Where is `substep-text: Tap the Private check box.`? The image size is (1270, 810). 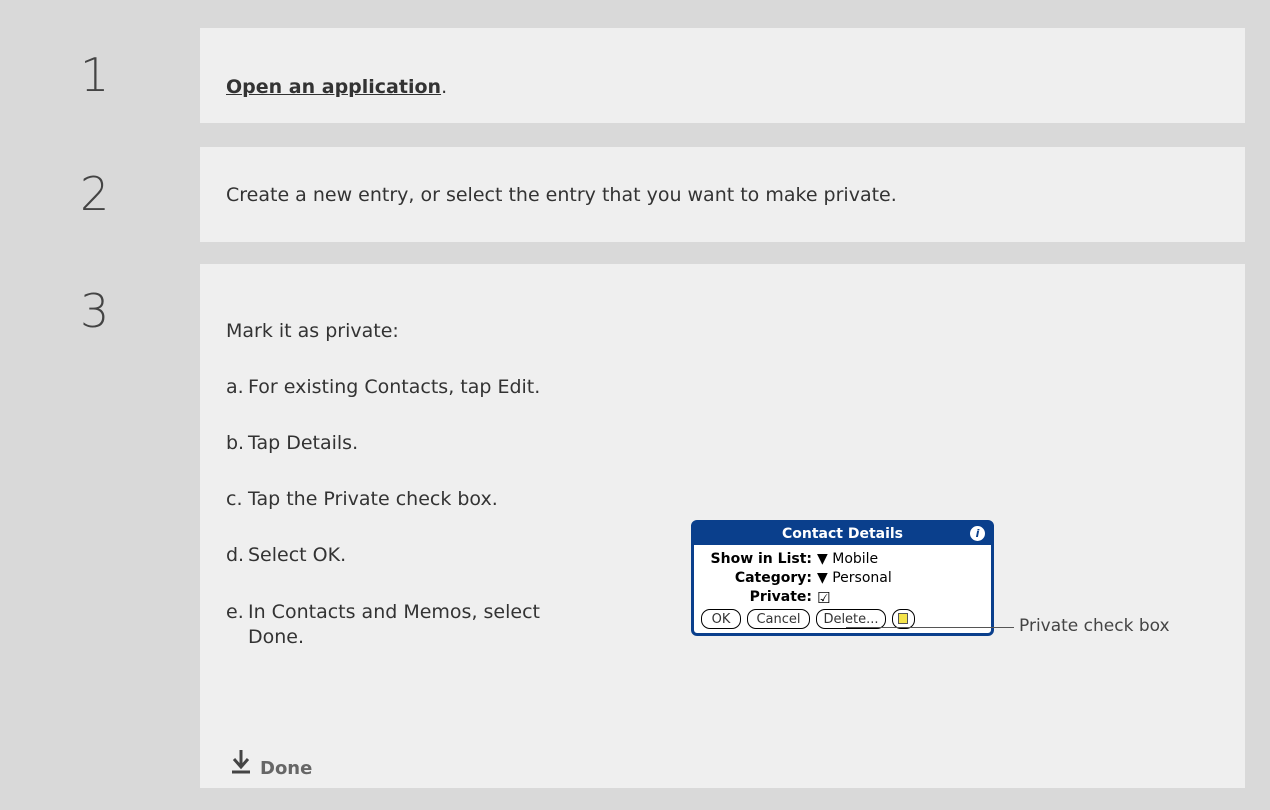 substep-text: Tap the Private check box. is located at coordinates (373, 499).